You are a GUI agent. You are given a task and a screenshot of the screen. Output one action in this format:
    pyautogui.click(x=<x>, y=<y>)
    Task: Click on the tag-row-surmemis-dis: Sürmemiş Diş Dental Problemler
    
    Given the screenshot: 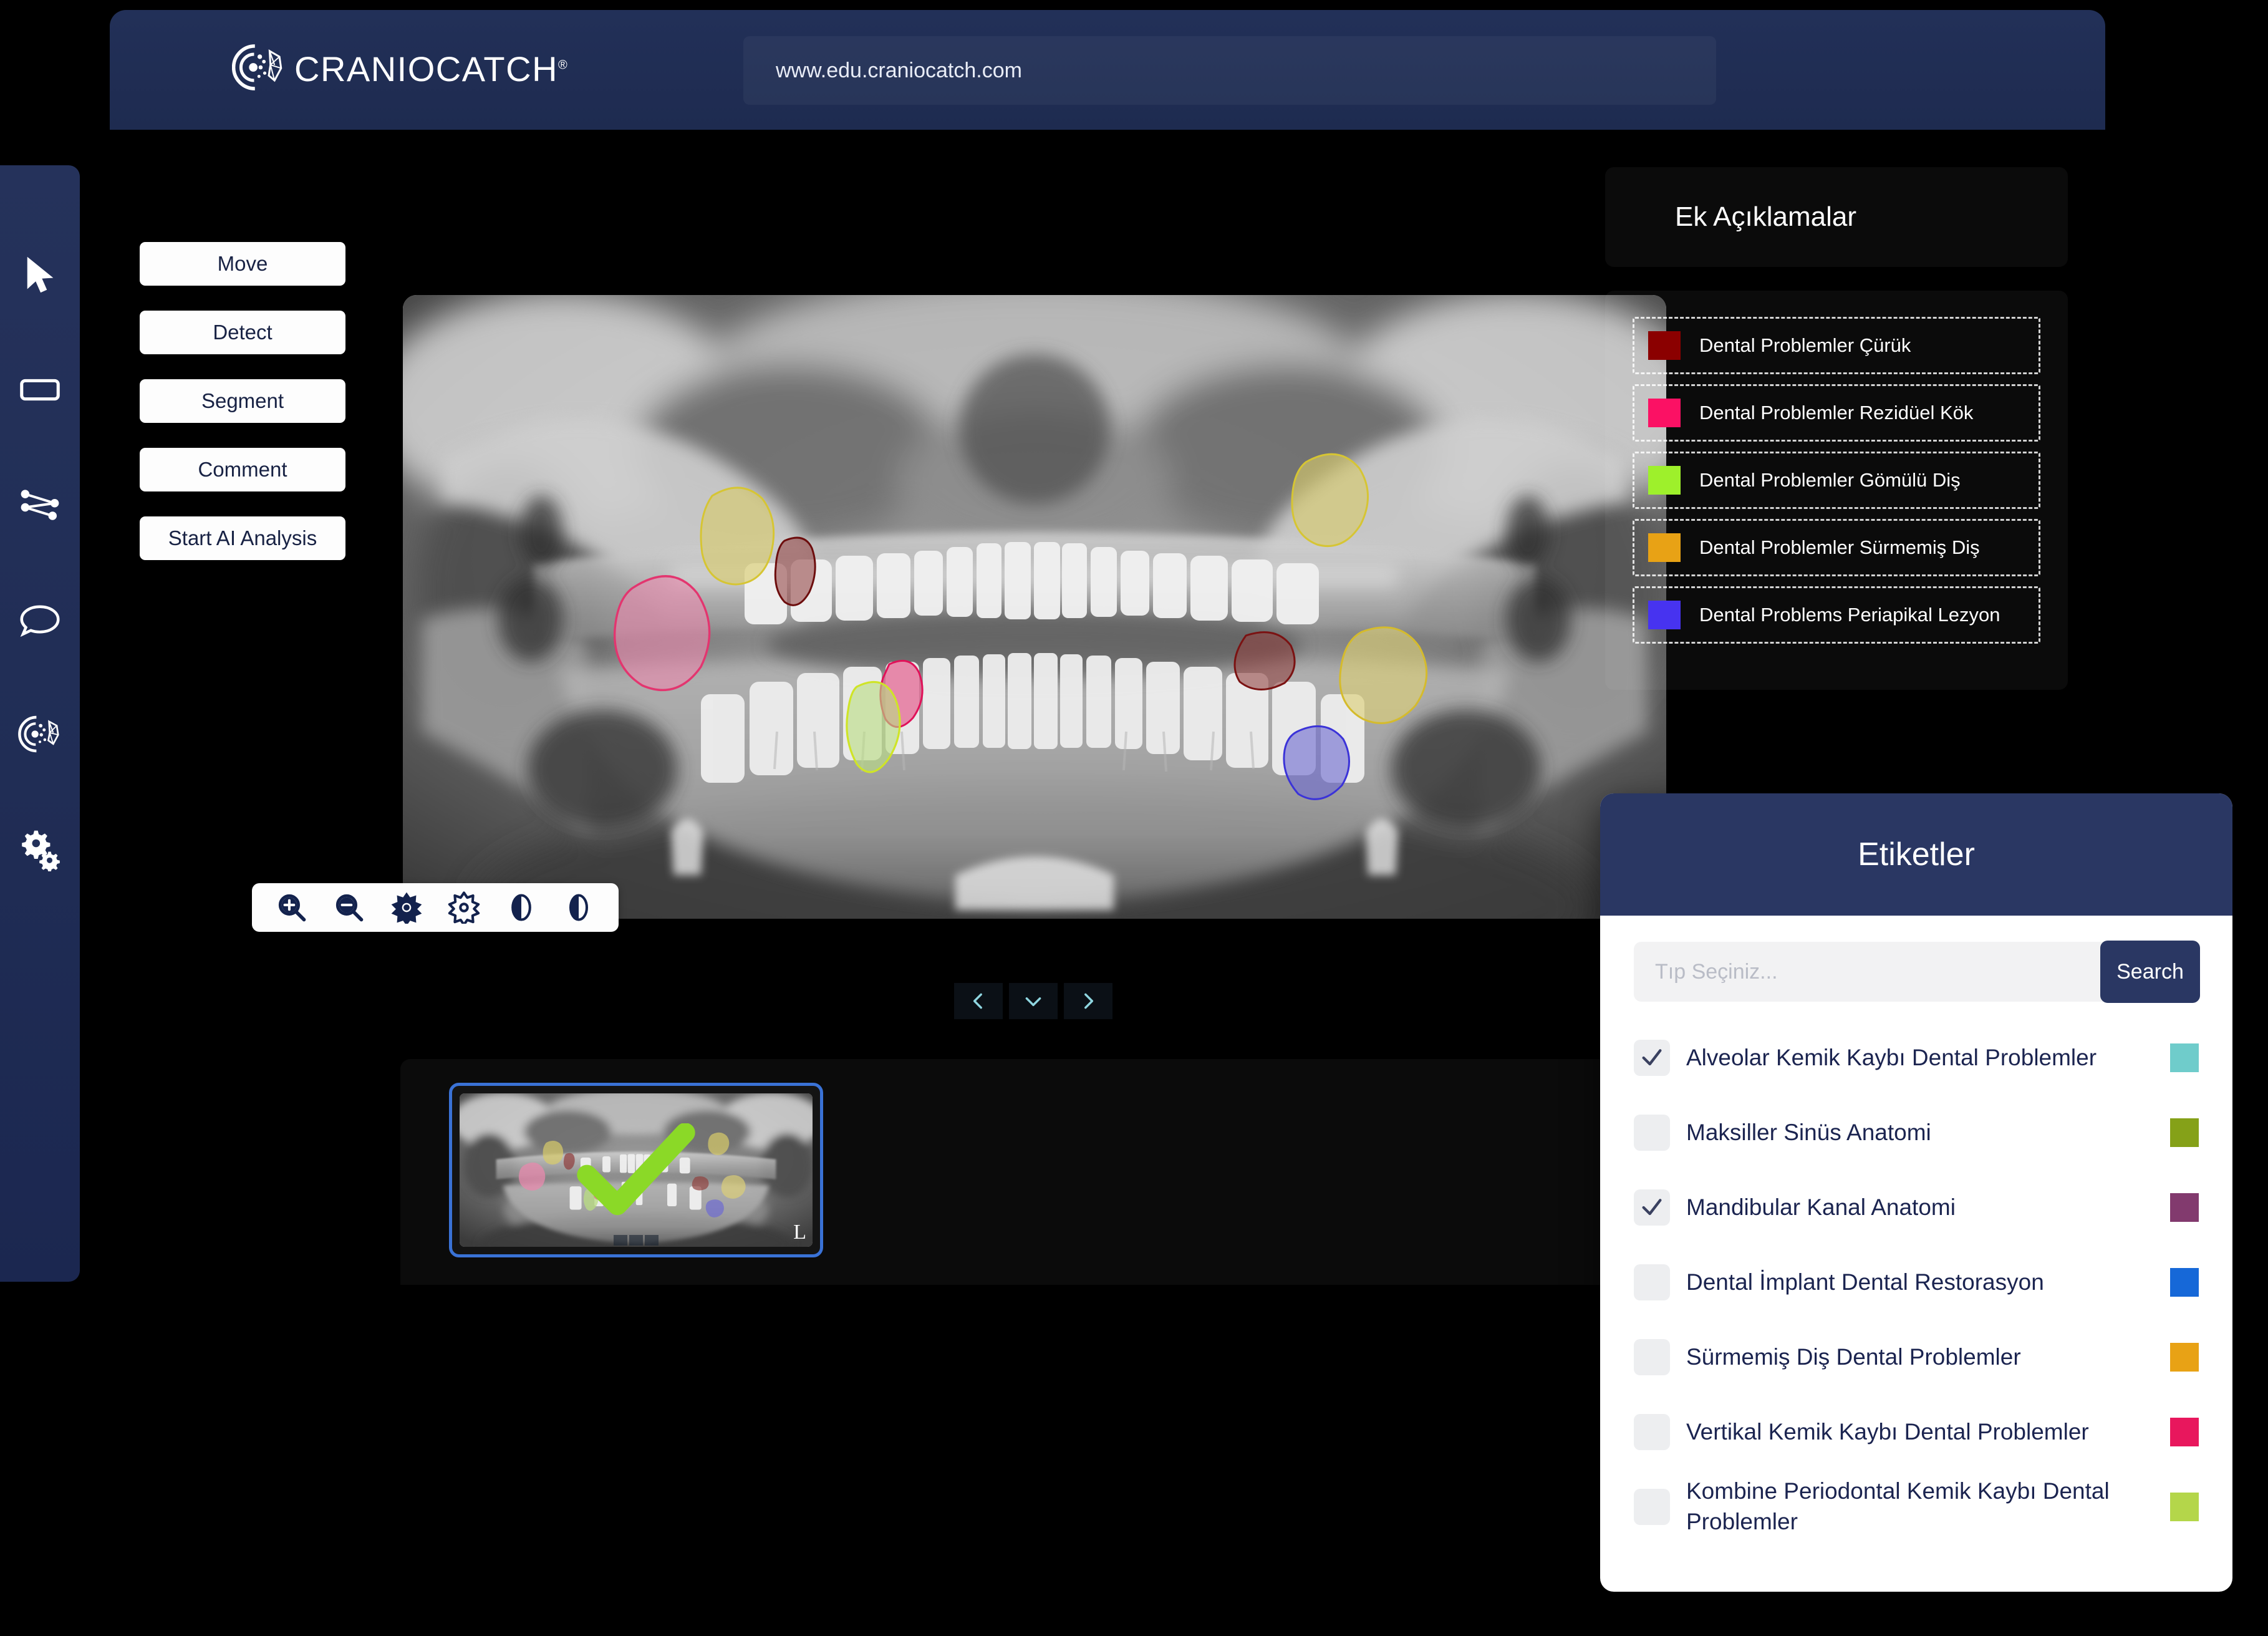 What is the action you would take?
    pyautogui.click(x=1916, y=1357)
    